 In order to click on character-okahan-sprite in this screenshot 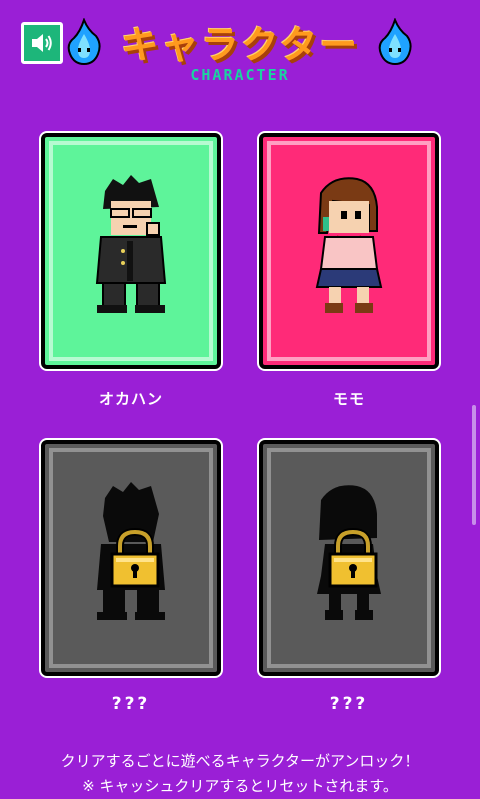, I will do `click(131, 244)`.